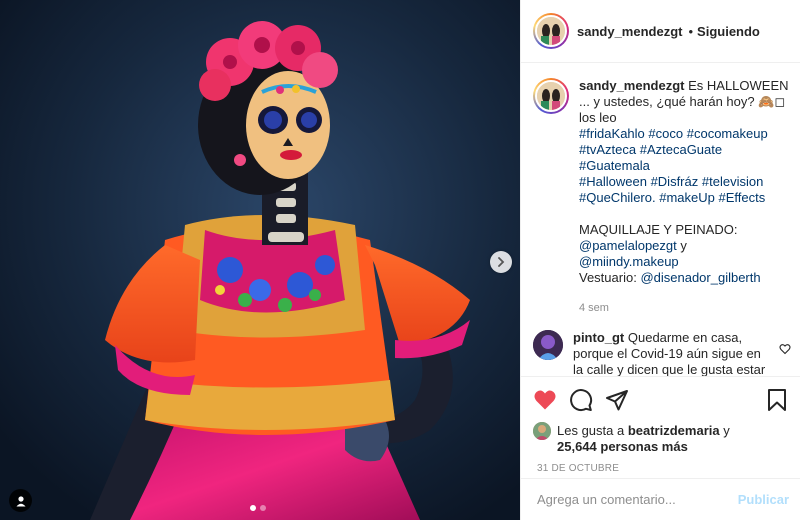  I want to click on likes-count: 25,644 personas más, so click(622, 446).